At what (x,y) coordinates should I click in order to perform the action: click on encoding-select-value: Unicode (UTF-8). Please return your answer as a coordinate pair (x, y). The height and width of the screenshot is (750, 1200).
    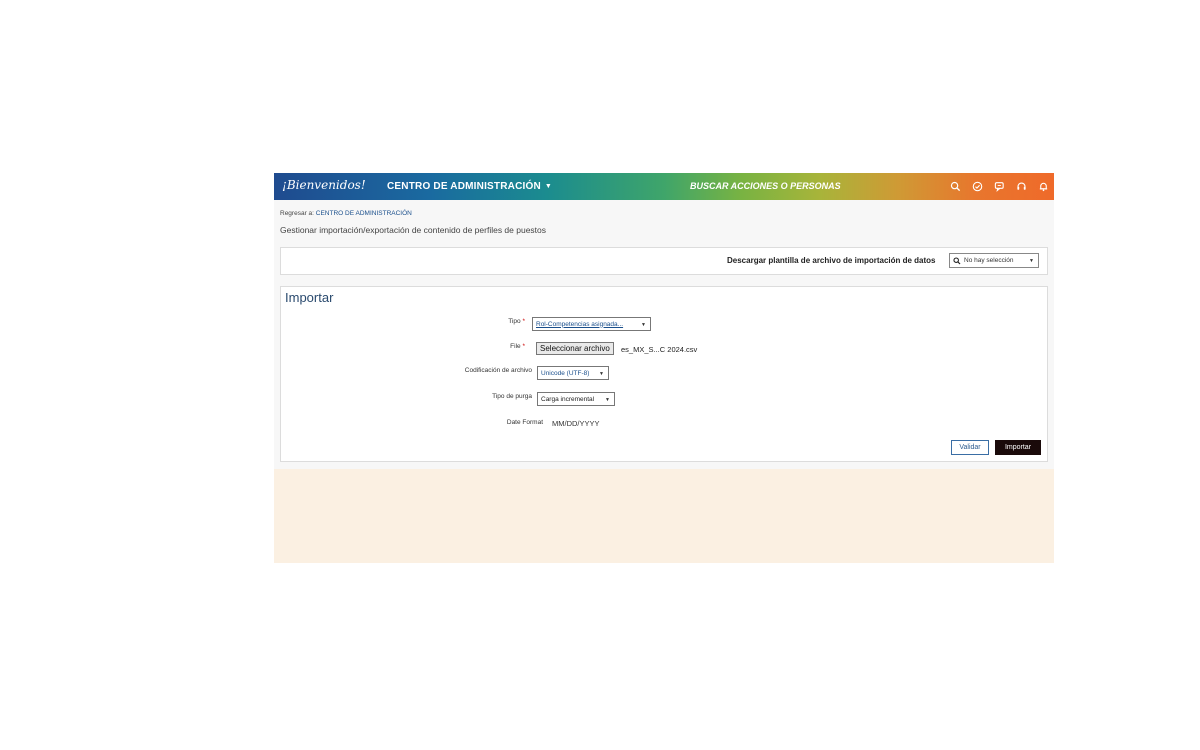
    Looking at the image, I should click on (565, 373).